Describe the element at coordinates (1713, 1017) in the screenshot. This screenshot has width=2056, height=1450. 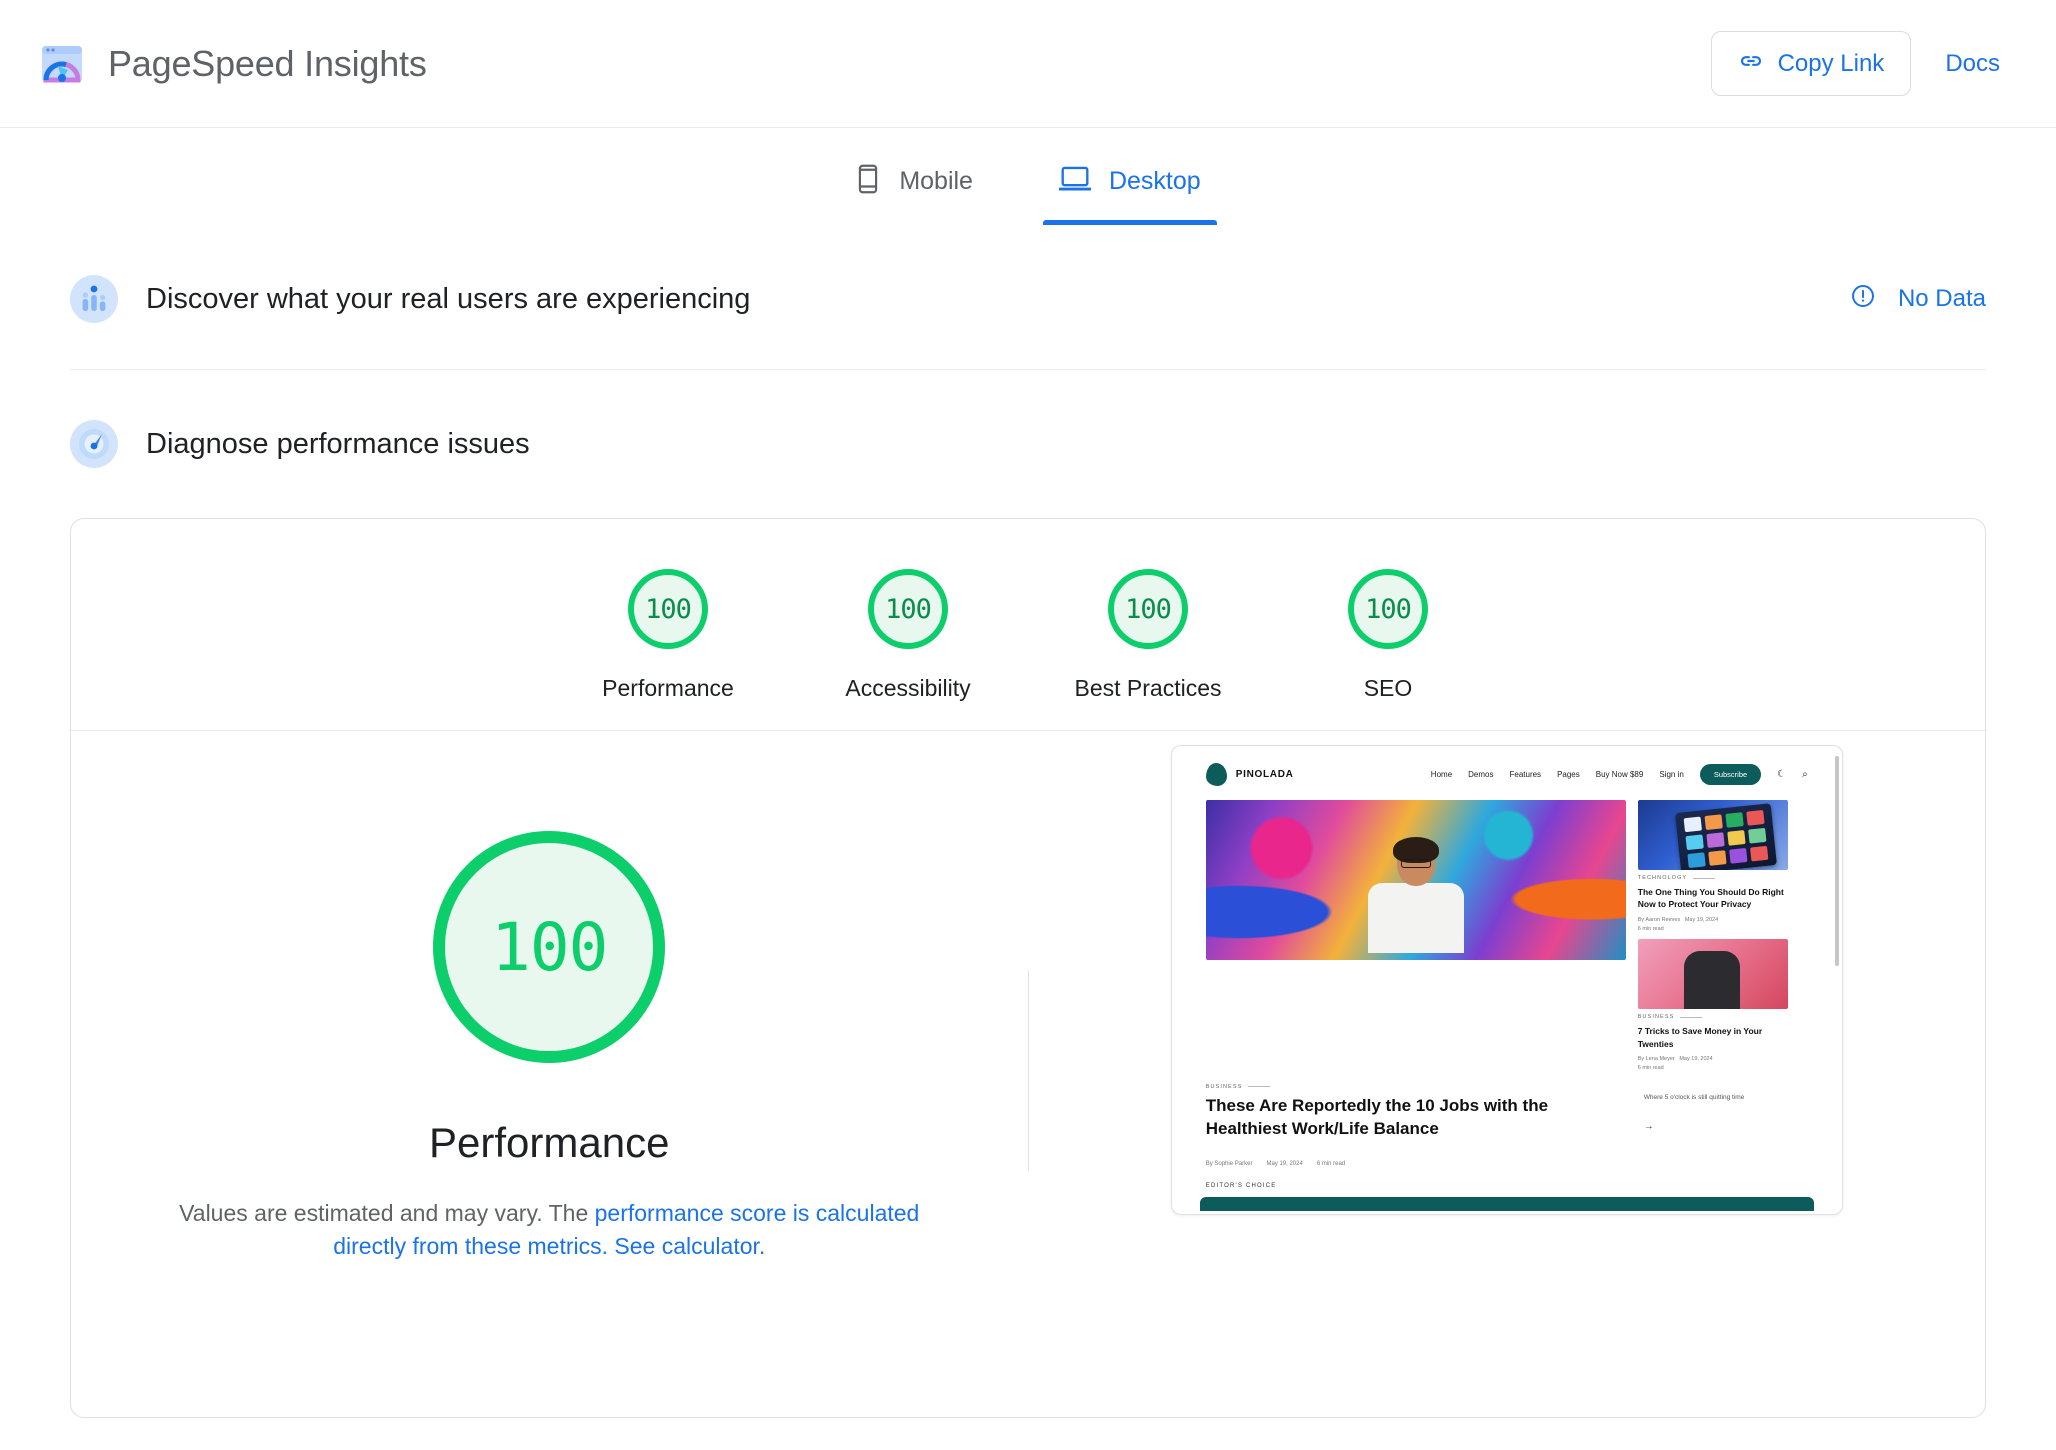
I see `side-article-category-2: BUSINESS` at that location.